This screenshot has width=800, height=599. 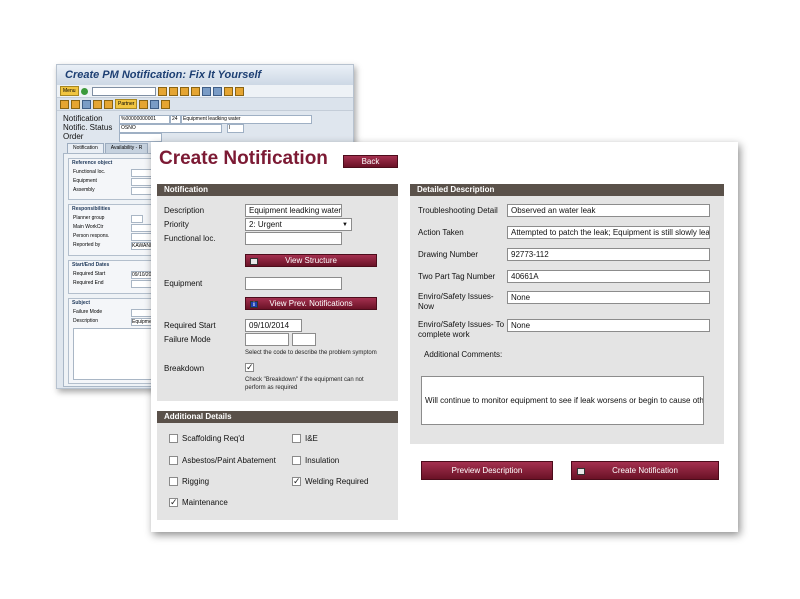 What do you see at coordinates (337, 481) in the screenshot?
I see `welding-label: Welding Required` at bounding box center [337, 481].